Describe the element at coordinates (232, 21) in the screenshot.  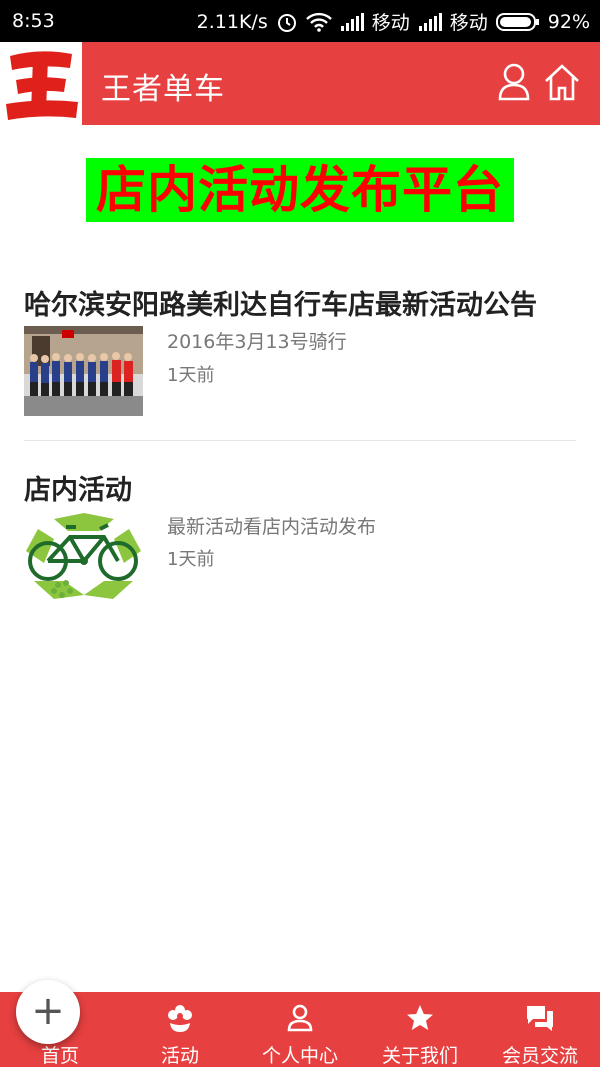
I see `network-speed: 2.11K/s` at that location.